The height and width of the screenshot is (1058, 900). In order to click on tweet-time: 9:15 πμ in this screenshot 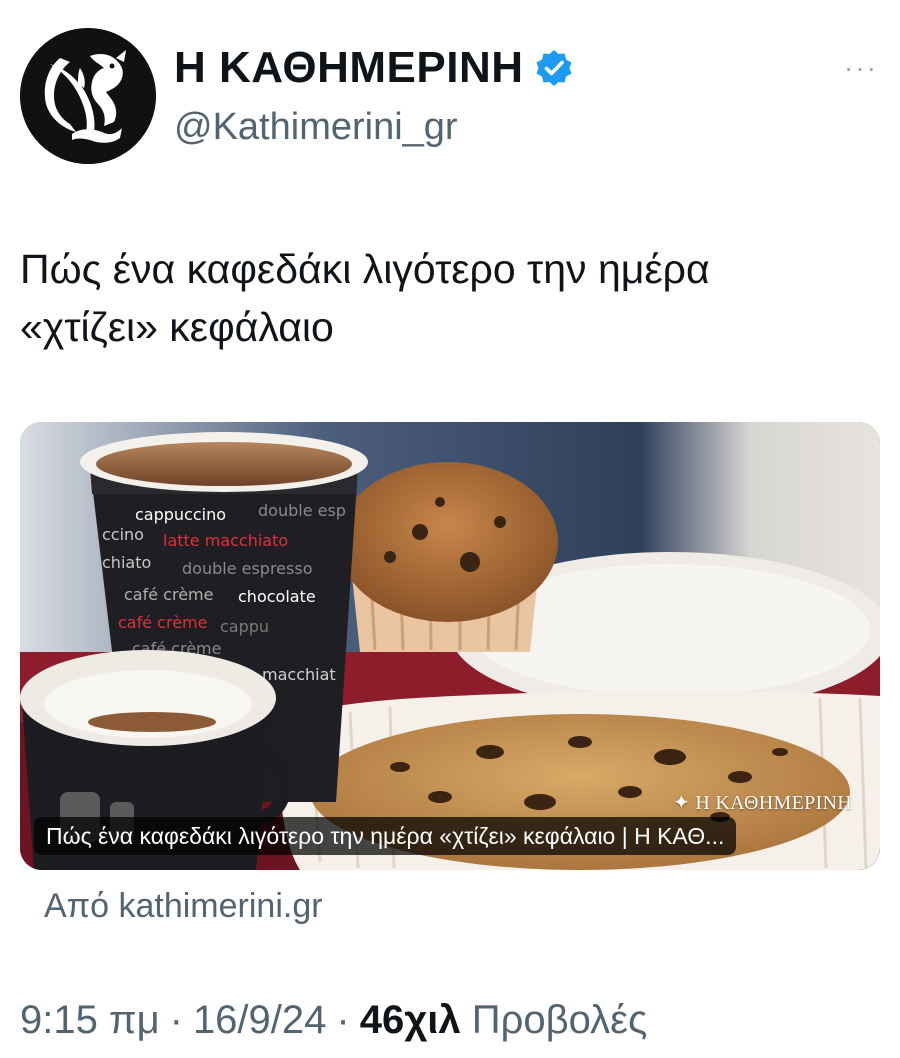, I will do `click(90, 1020)`.